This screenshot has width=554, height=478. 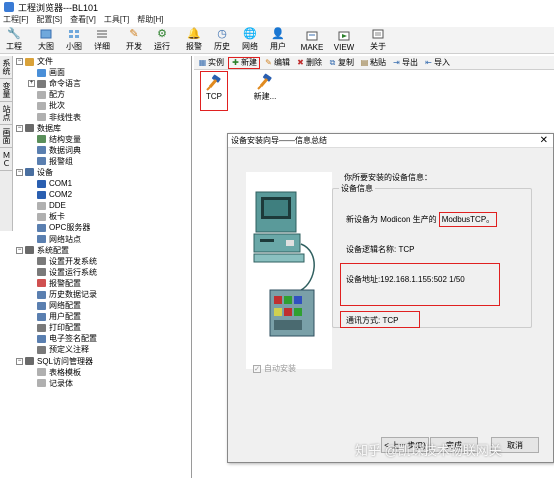 I want to click on tree-item: 表格模板, so click(x=102, y=372).